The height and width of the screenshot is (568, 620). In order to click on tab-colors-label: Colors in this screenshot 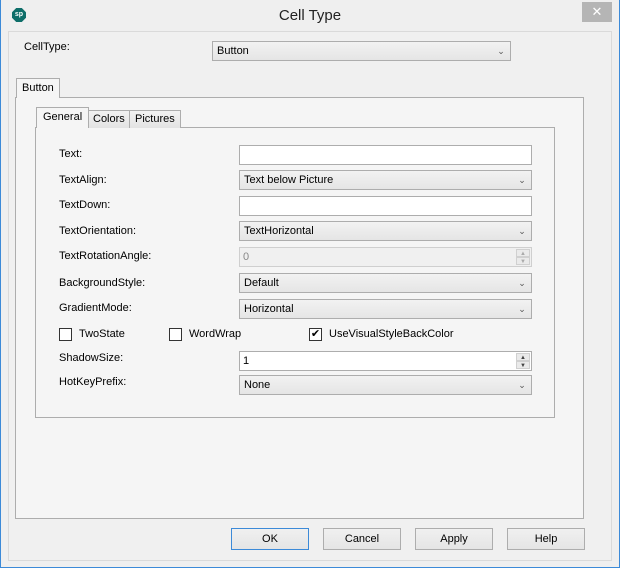, I will do `click(109, 119)`.